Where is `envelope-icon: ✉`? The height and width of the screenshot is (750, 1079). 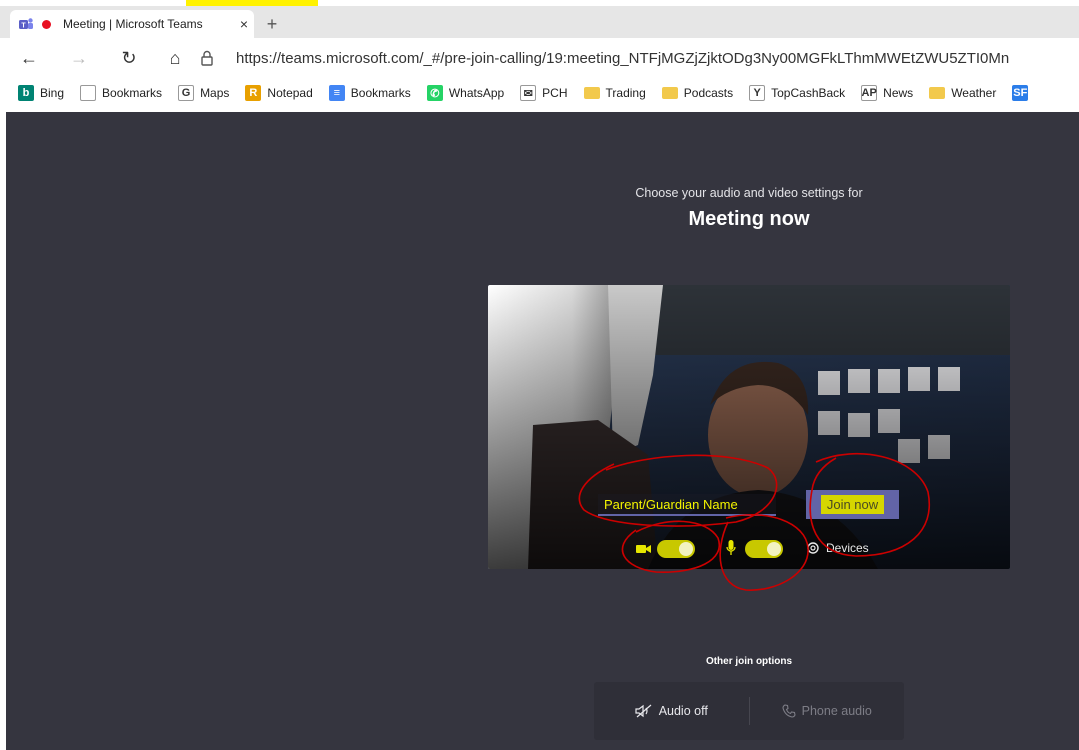
envelope-icon: ✉ is located at coordinates (528, 93).